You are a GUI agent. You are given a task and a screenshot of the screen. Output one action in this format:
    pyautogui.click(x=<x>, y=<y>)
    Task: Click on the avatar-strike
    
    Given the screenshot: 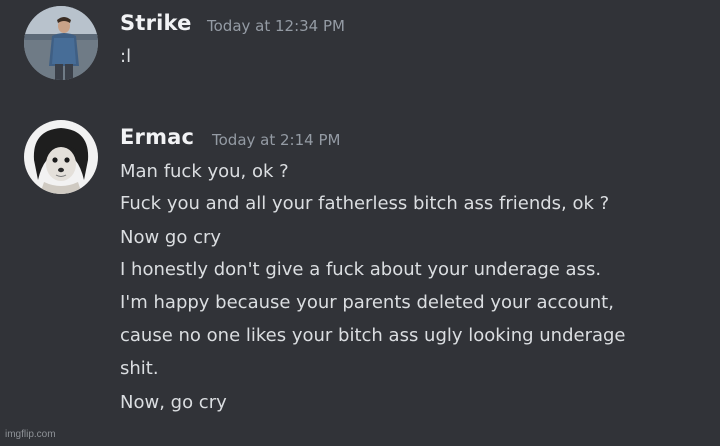 What is the action you would take?
    pyautogui.click(x=61, y=43)
    